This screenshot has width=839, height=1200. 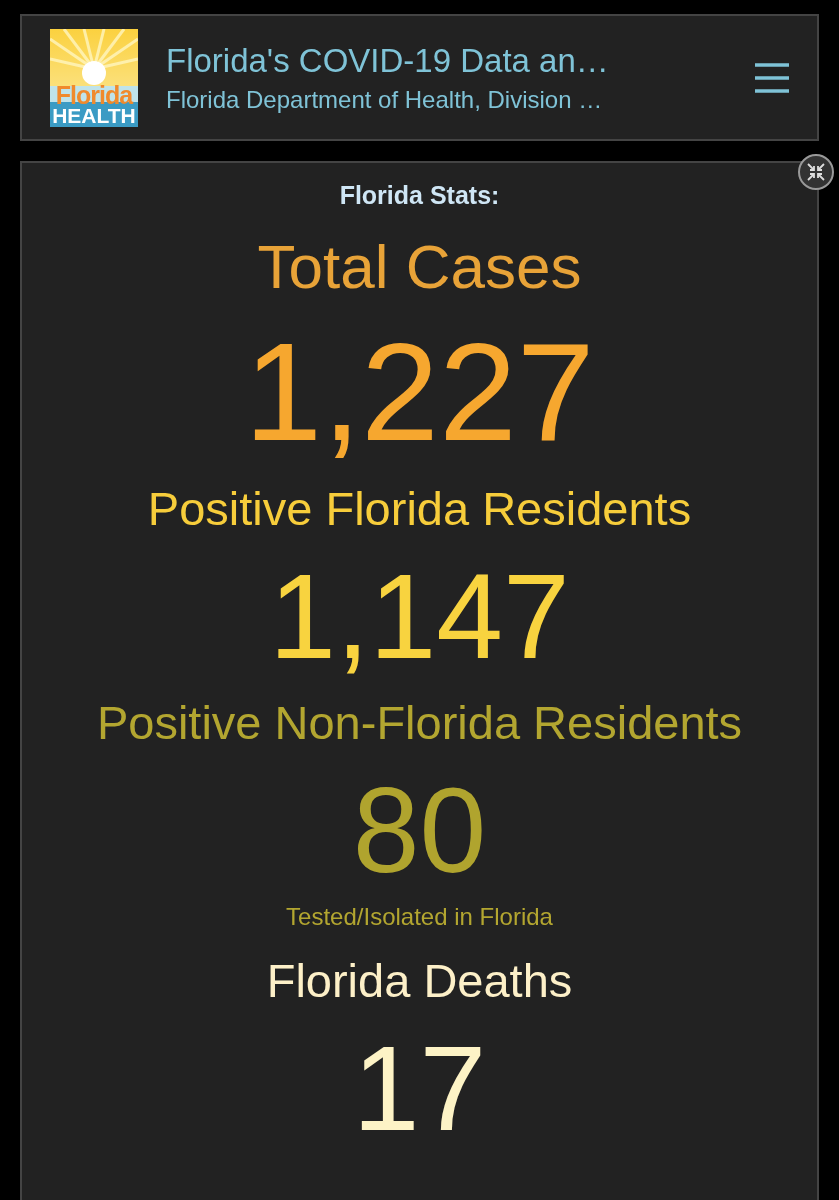 What do you see at coordinates (419, 616) in the screenshot?
I see `stat-value: 1,147` at bounding box center [419, 616].